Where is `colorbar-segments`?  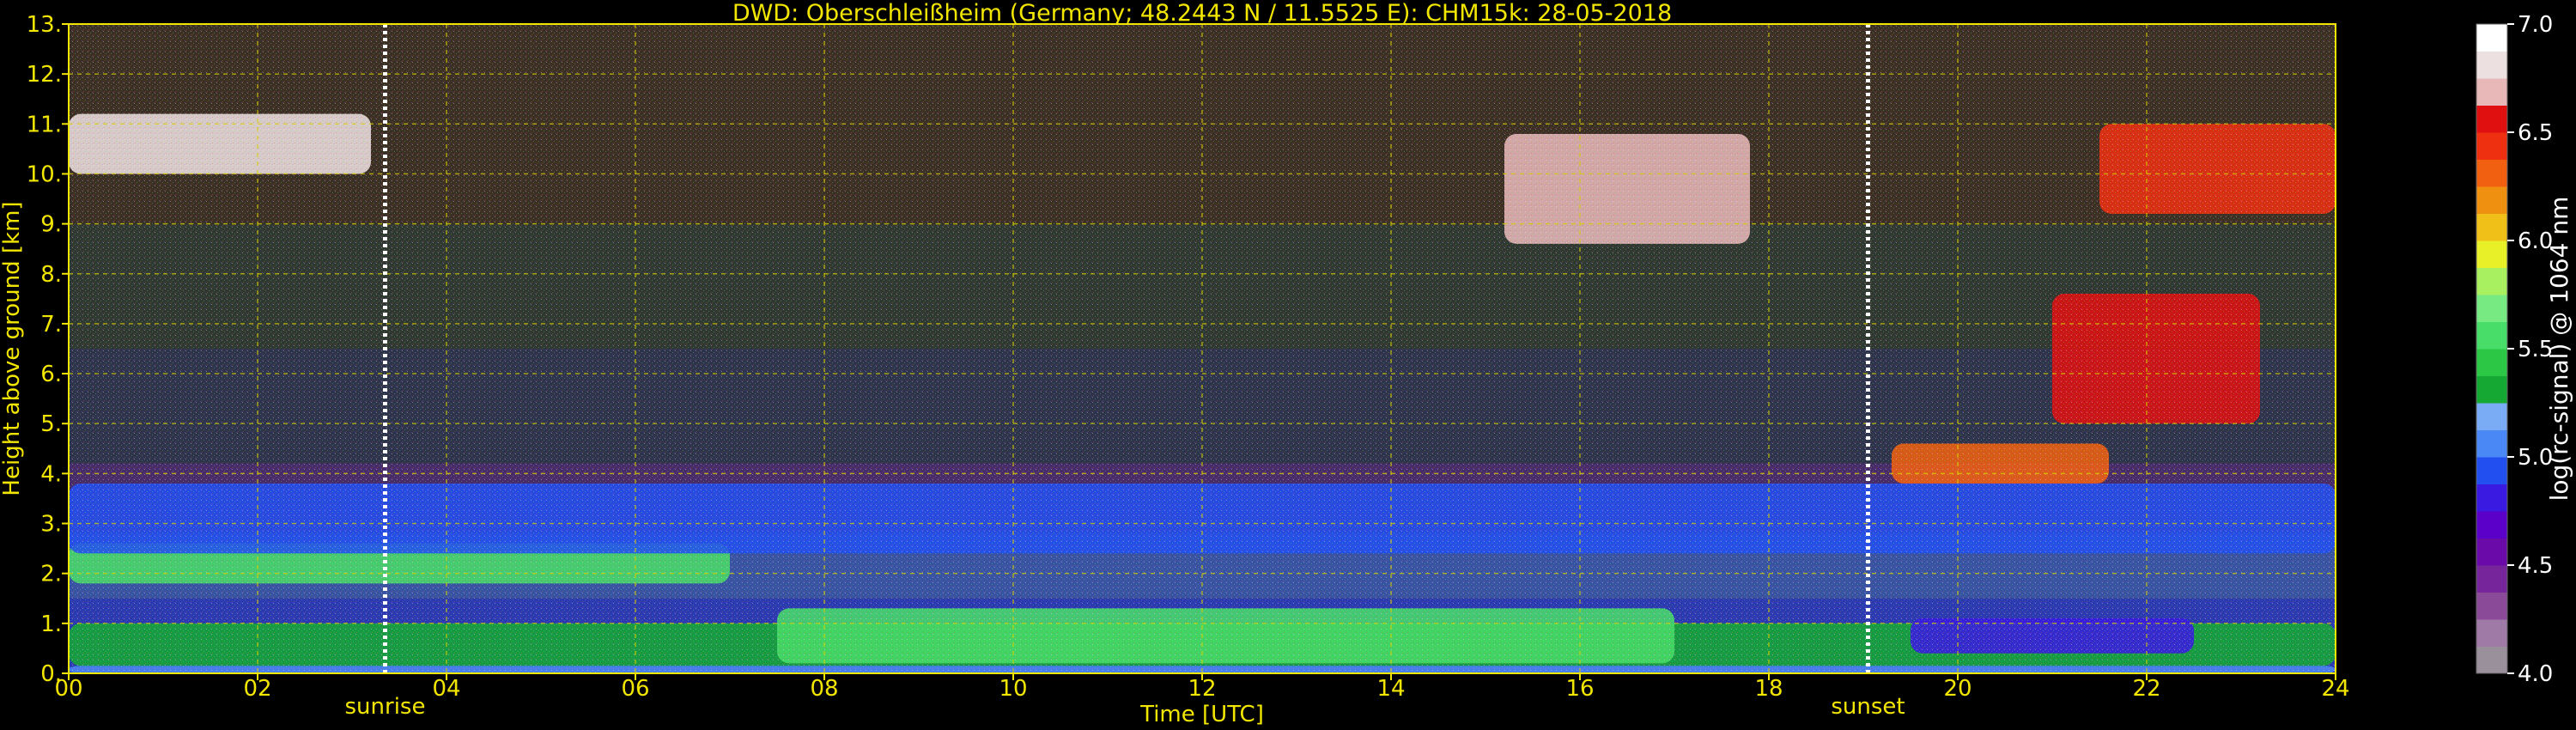 colorbar-segments is located at coordinates (2492, 349).